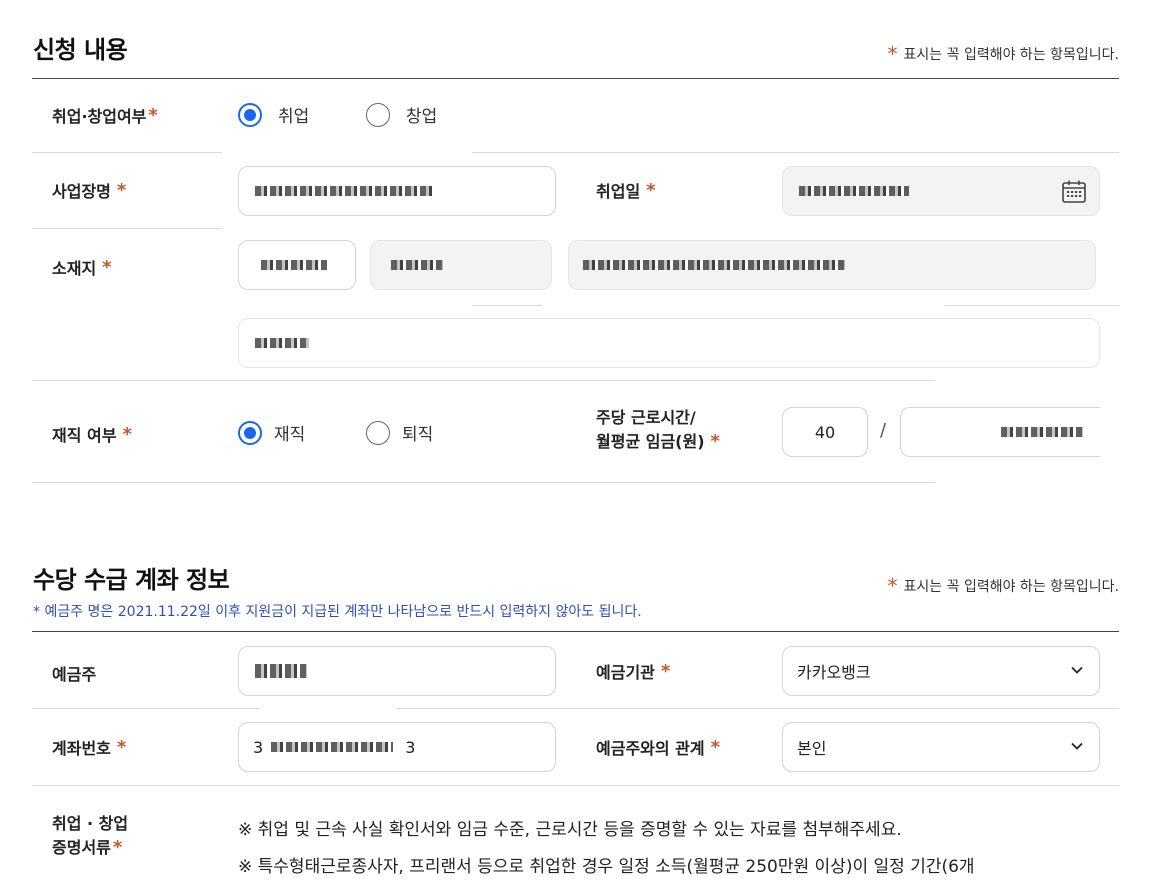 This screenshot has height=880, width=1164. I want to click on employment-status-label: 재직 여부 *, so click(92, 434).